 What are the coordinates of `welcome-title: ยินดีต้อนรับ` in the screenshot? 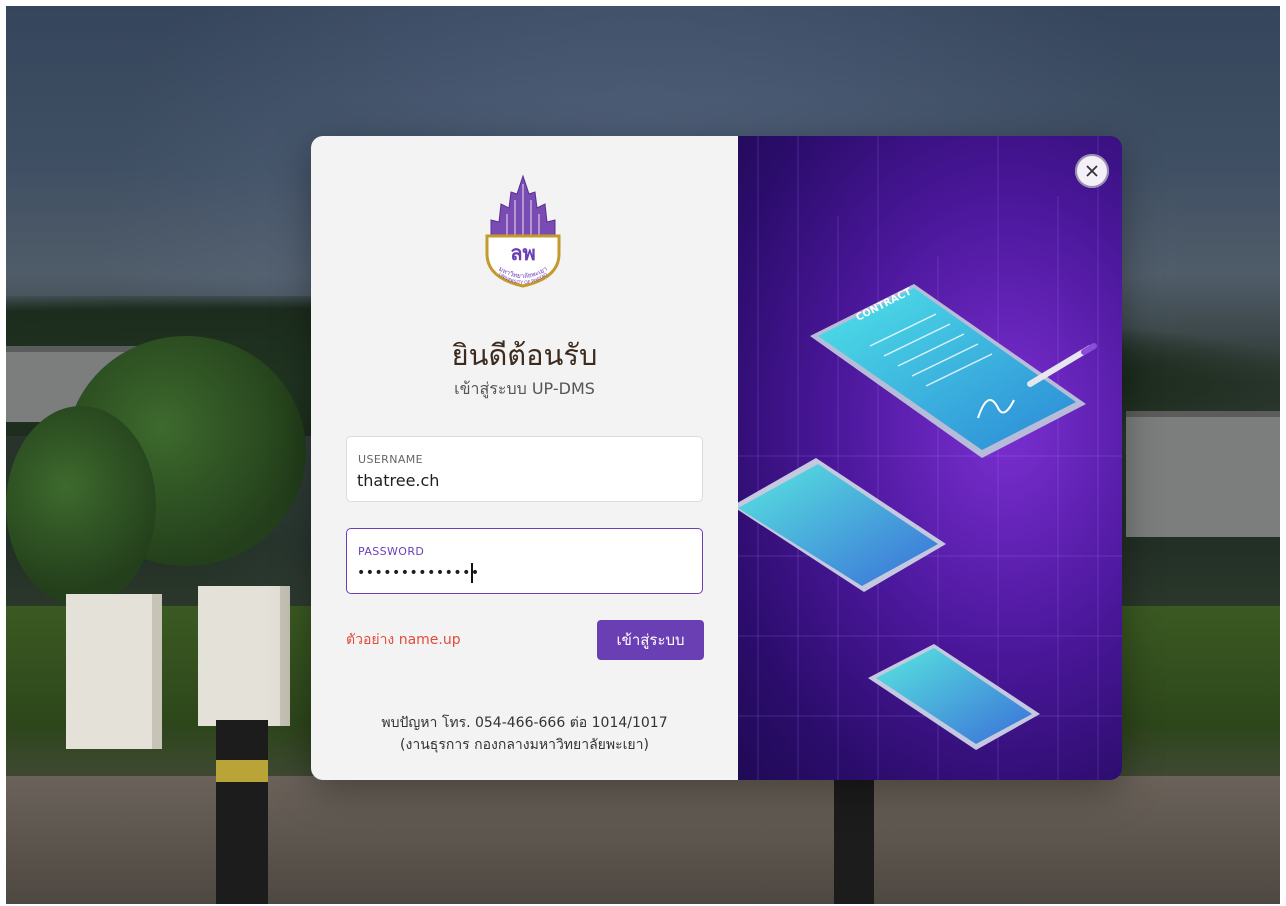 It's located at (524, 355).